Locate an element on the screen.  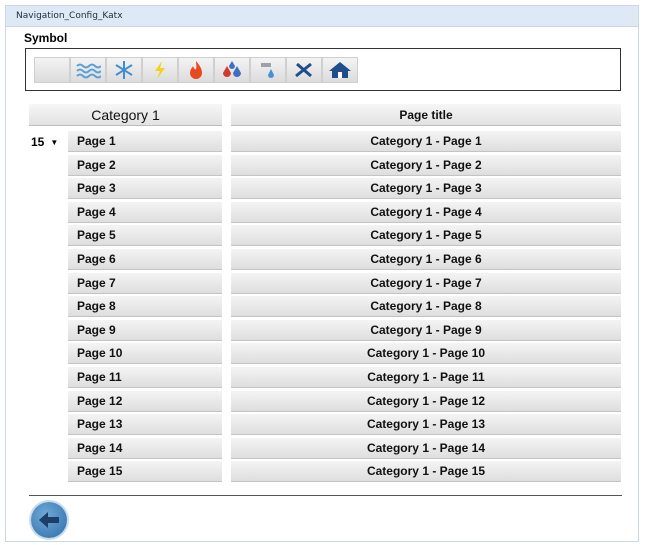
water-tap-icon is located at coordinates (268, 70).